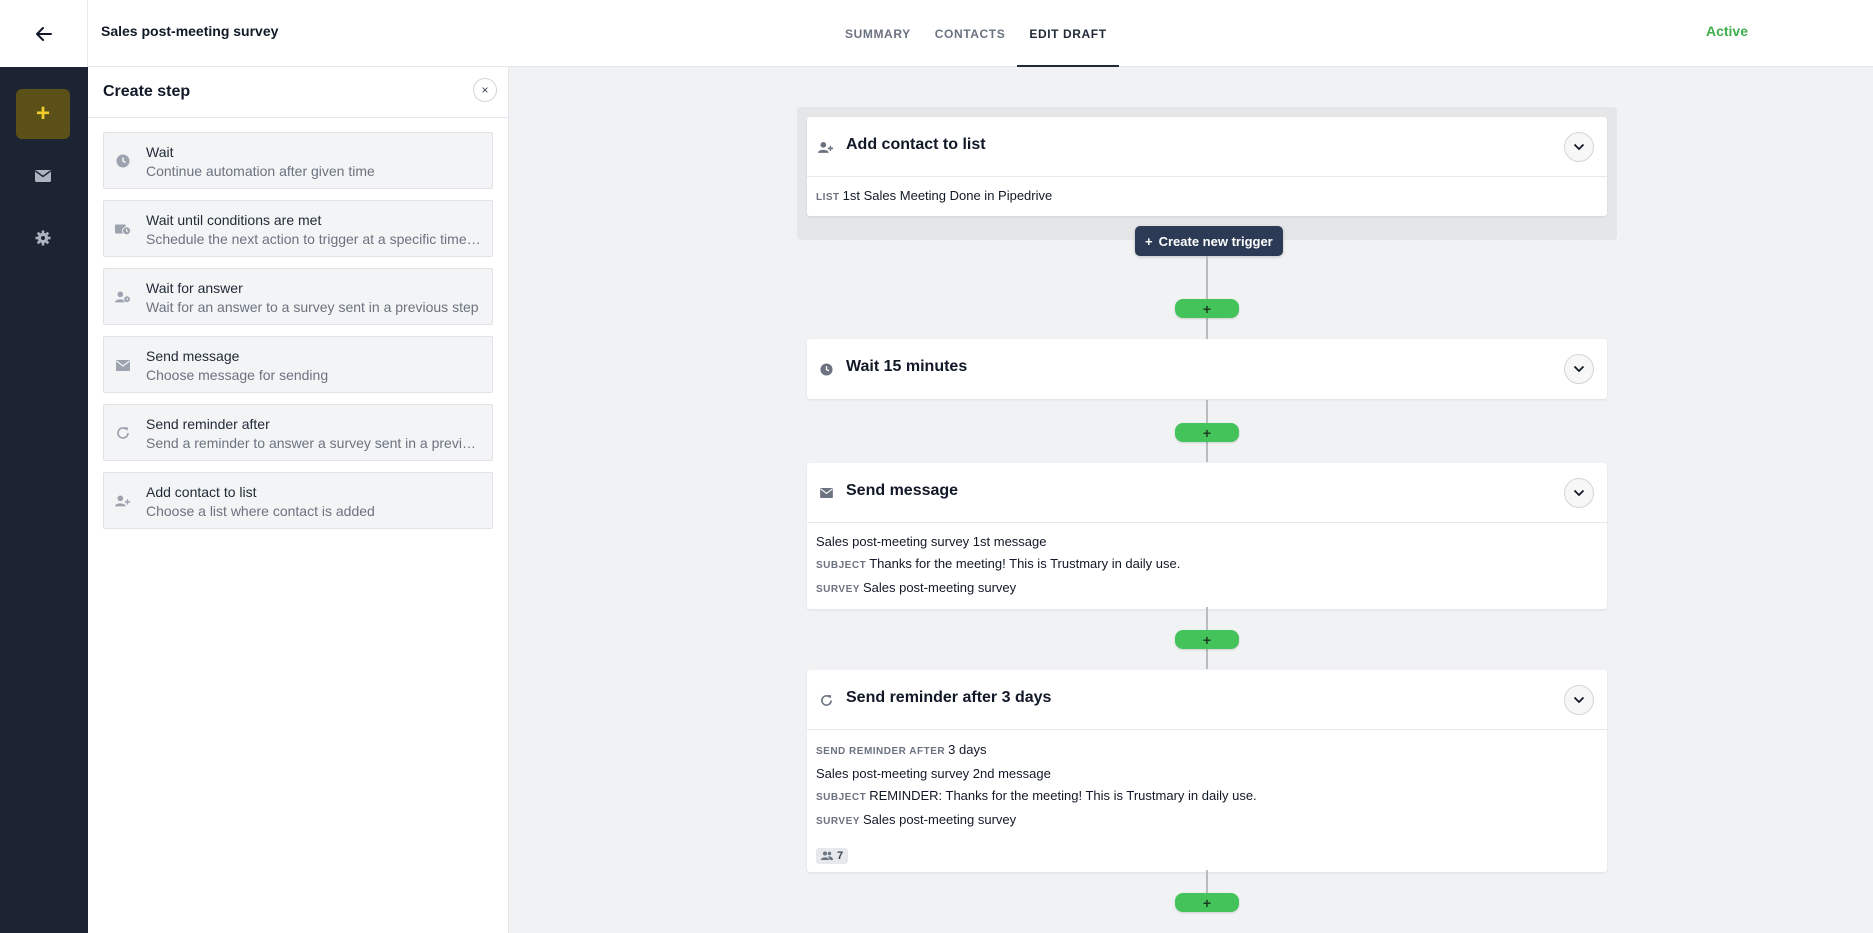  I want to click on tab-summary: SUMMARY, so click(878, 33).